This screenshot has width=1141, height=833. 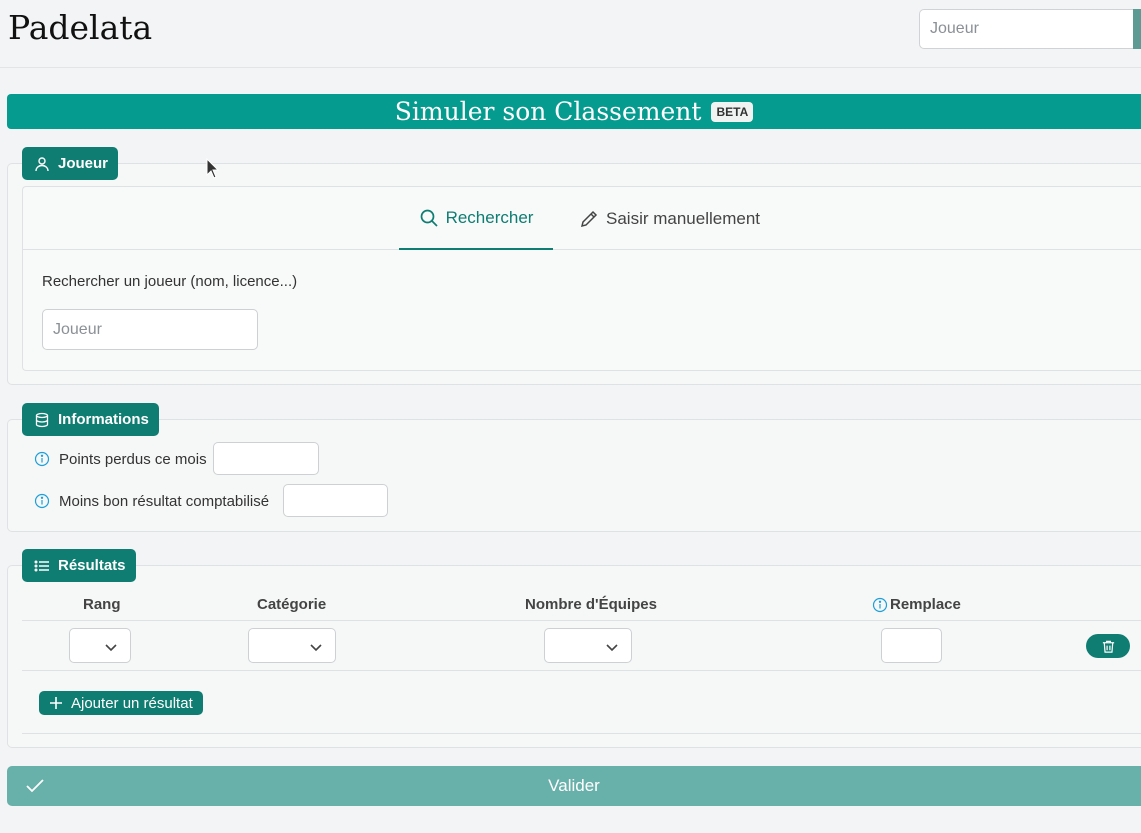 What do you see at coordinates (170, 281) in the screenshot?
I see `search-player-label: Rechercher un joueur (nom, licence...)` at bounding box center [170, 281].